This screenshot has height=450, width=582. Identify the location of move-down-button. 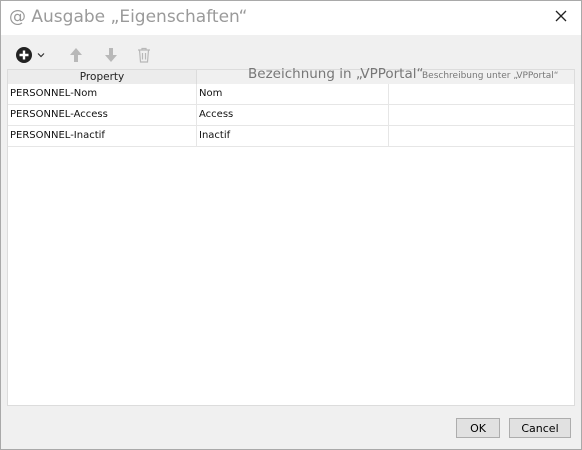
(112, 55).